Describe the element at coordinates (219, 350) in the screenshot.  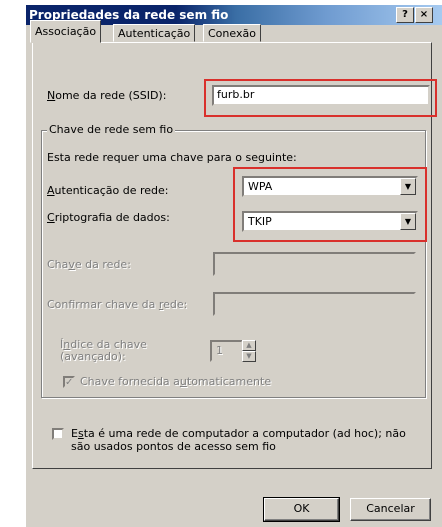
I see `key-index-value: 1` at that location.